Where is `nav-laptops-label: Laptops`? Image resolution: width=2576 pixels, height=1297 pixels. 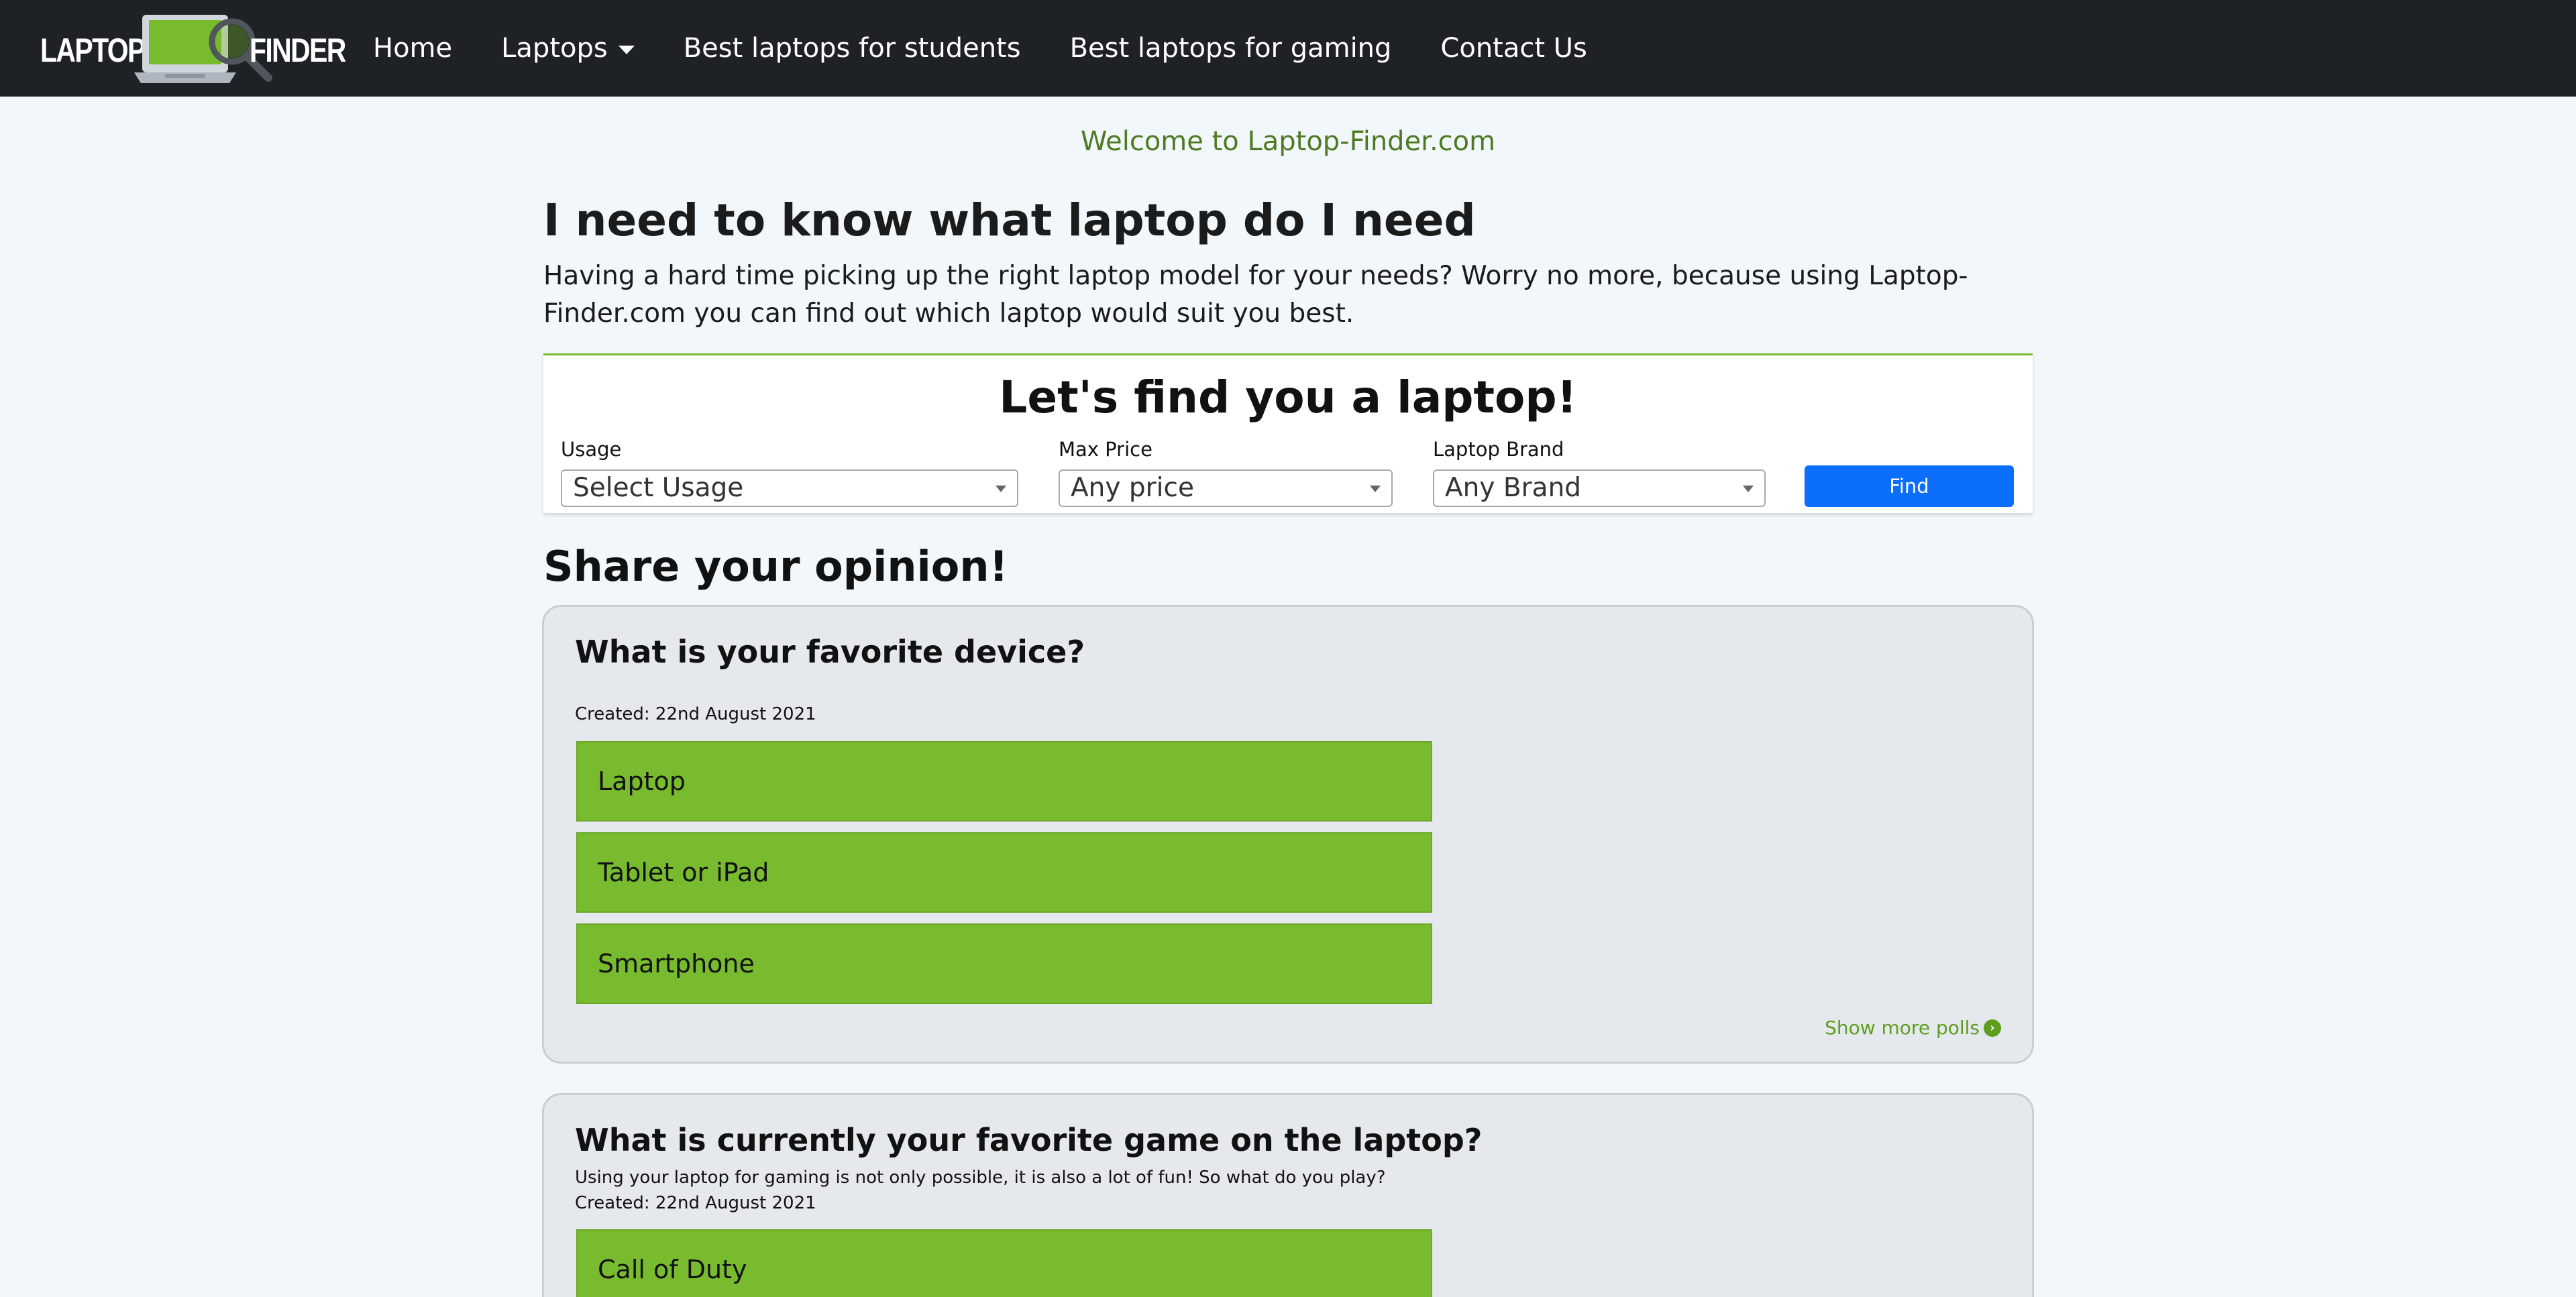
nav-laptops-label: Laptops is located at coordinates (554, 49).